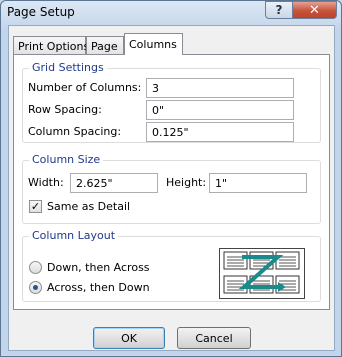  I want to click on help-icon: ?, so click(279, 10).